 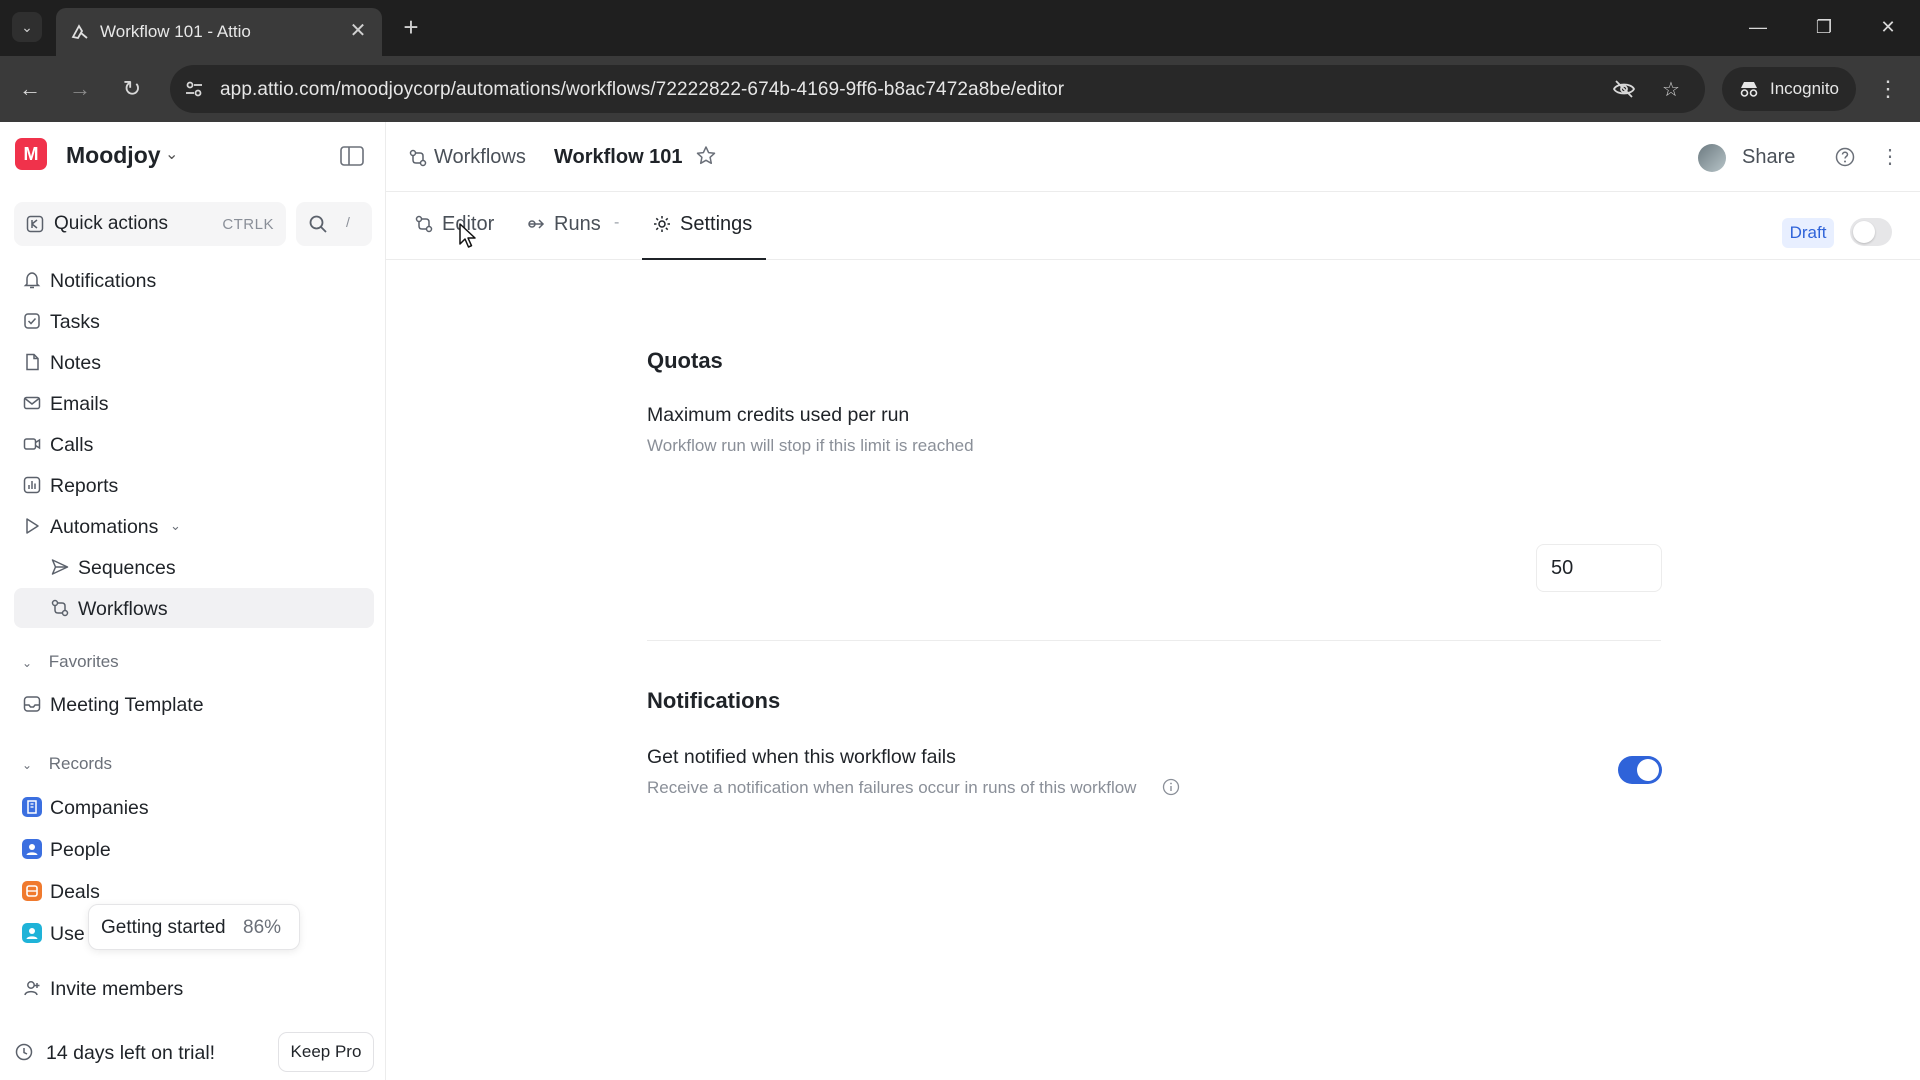 What do you see at coordinates (480, 157) in the screenshot?
I see `breadcrumb-workflows: Workflows` at bounding box center [480, 157].